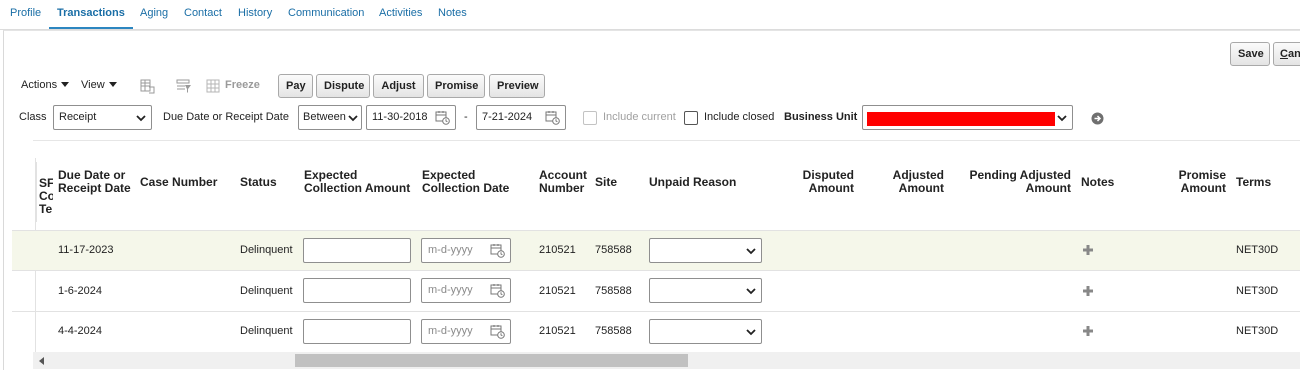 This screenshot has width=1300, height=370. Describe the element at coordinates (25, 14) in the screenshot. I see `tab-profile: Profile` at that location.